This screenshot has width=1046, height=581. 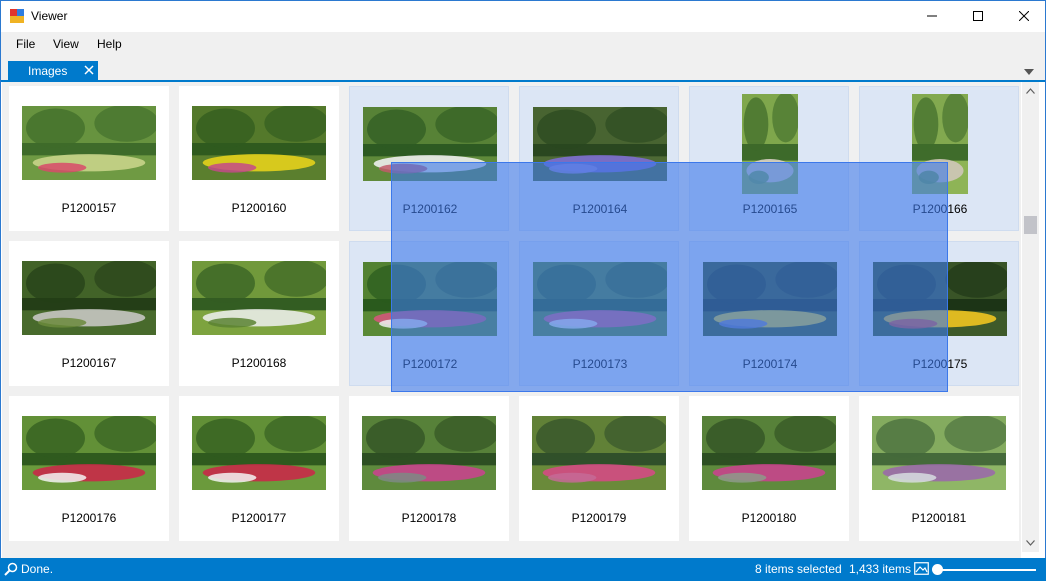 I want to click on image-tile: P1200177, so click(x=259, y=468).